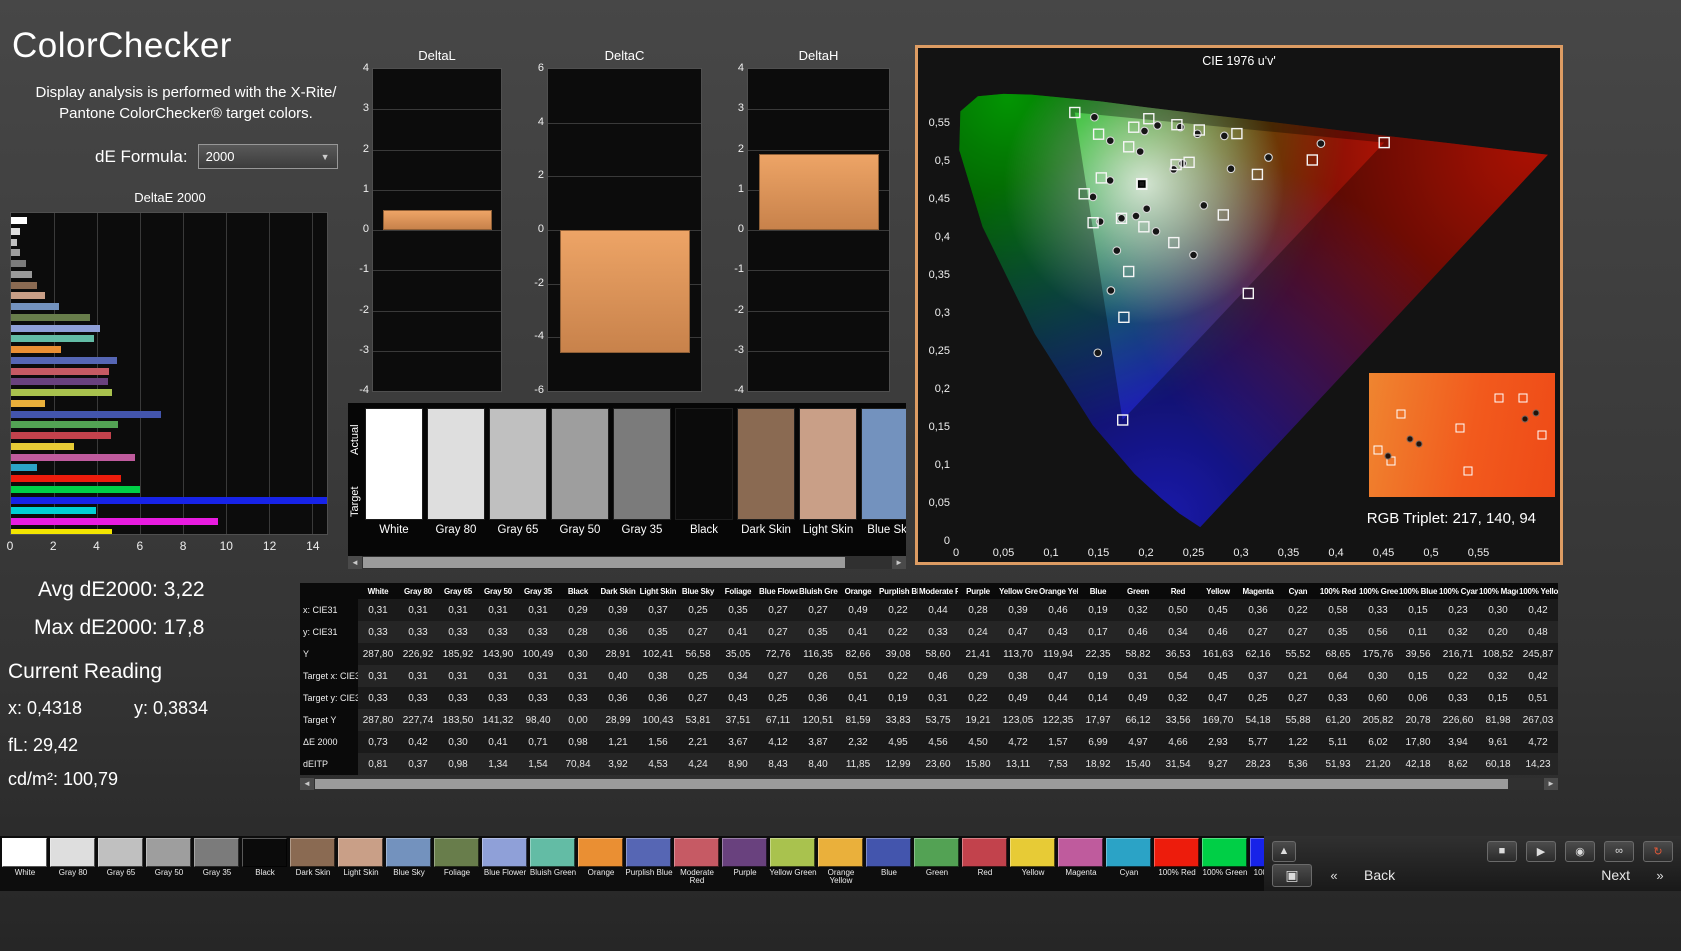 The width and height of the screenshot is (1681, 951). What do you see at coordinates (1292, 875) in the screenshot?
I see `display-button: ▣` at bounding box center [1292, 875].